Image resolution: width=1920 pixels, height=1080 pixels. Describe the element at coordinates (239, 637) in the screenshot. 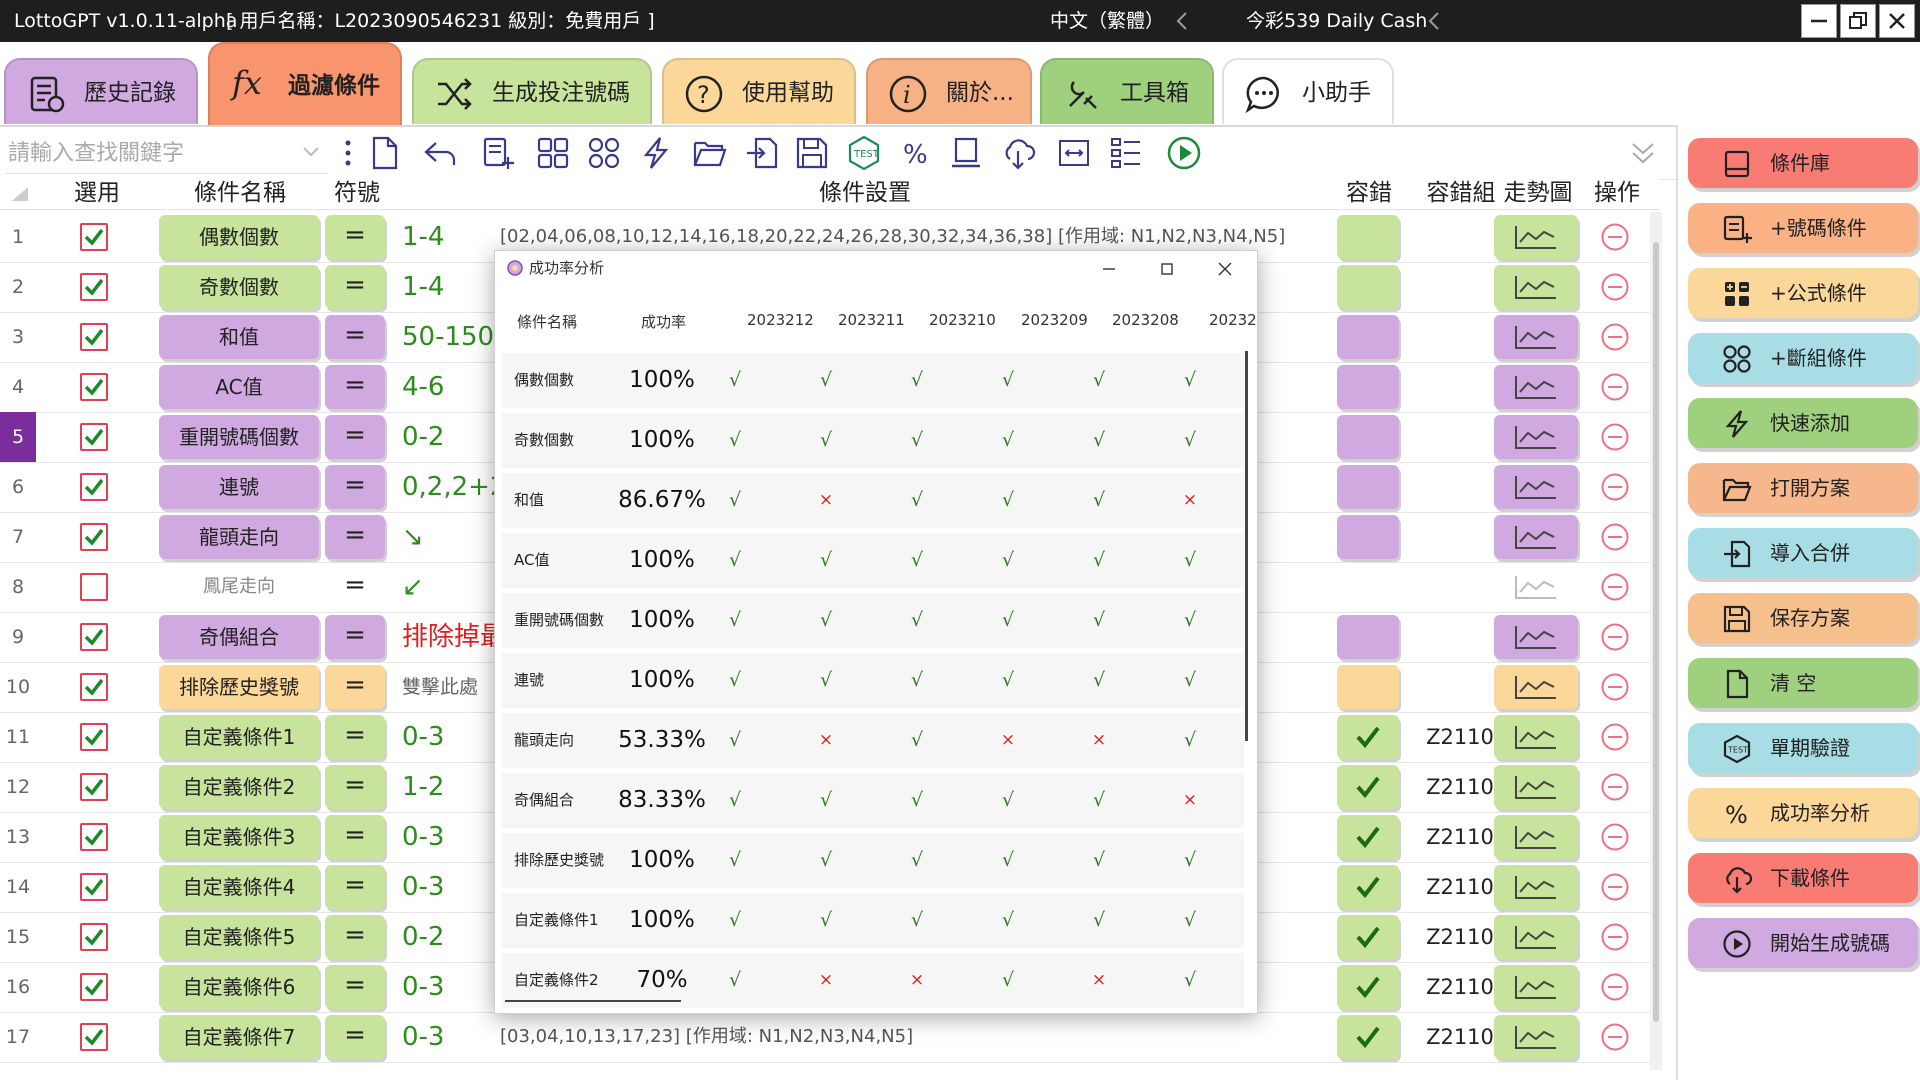

I see `condition-name-button: 奇偶組合` at that location.